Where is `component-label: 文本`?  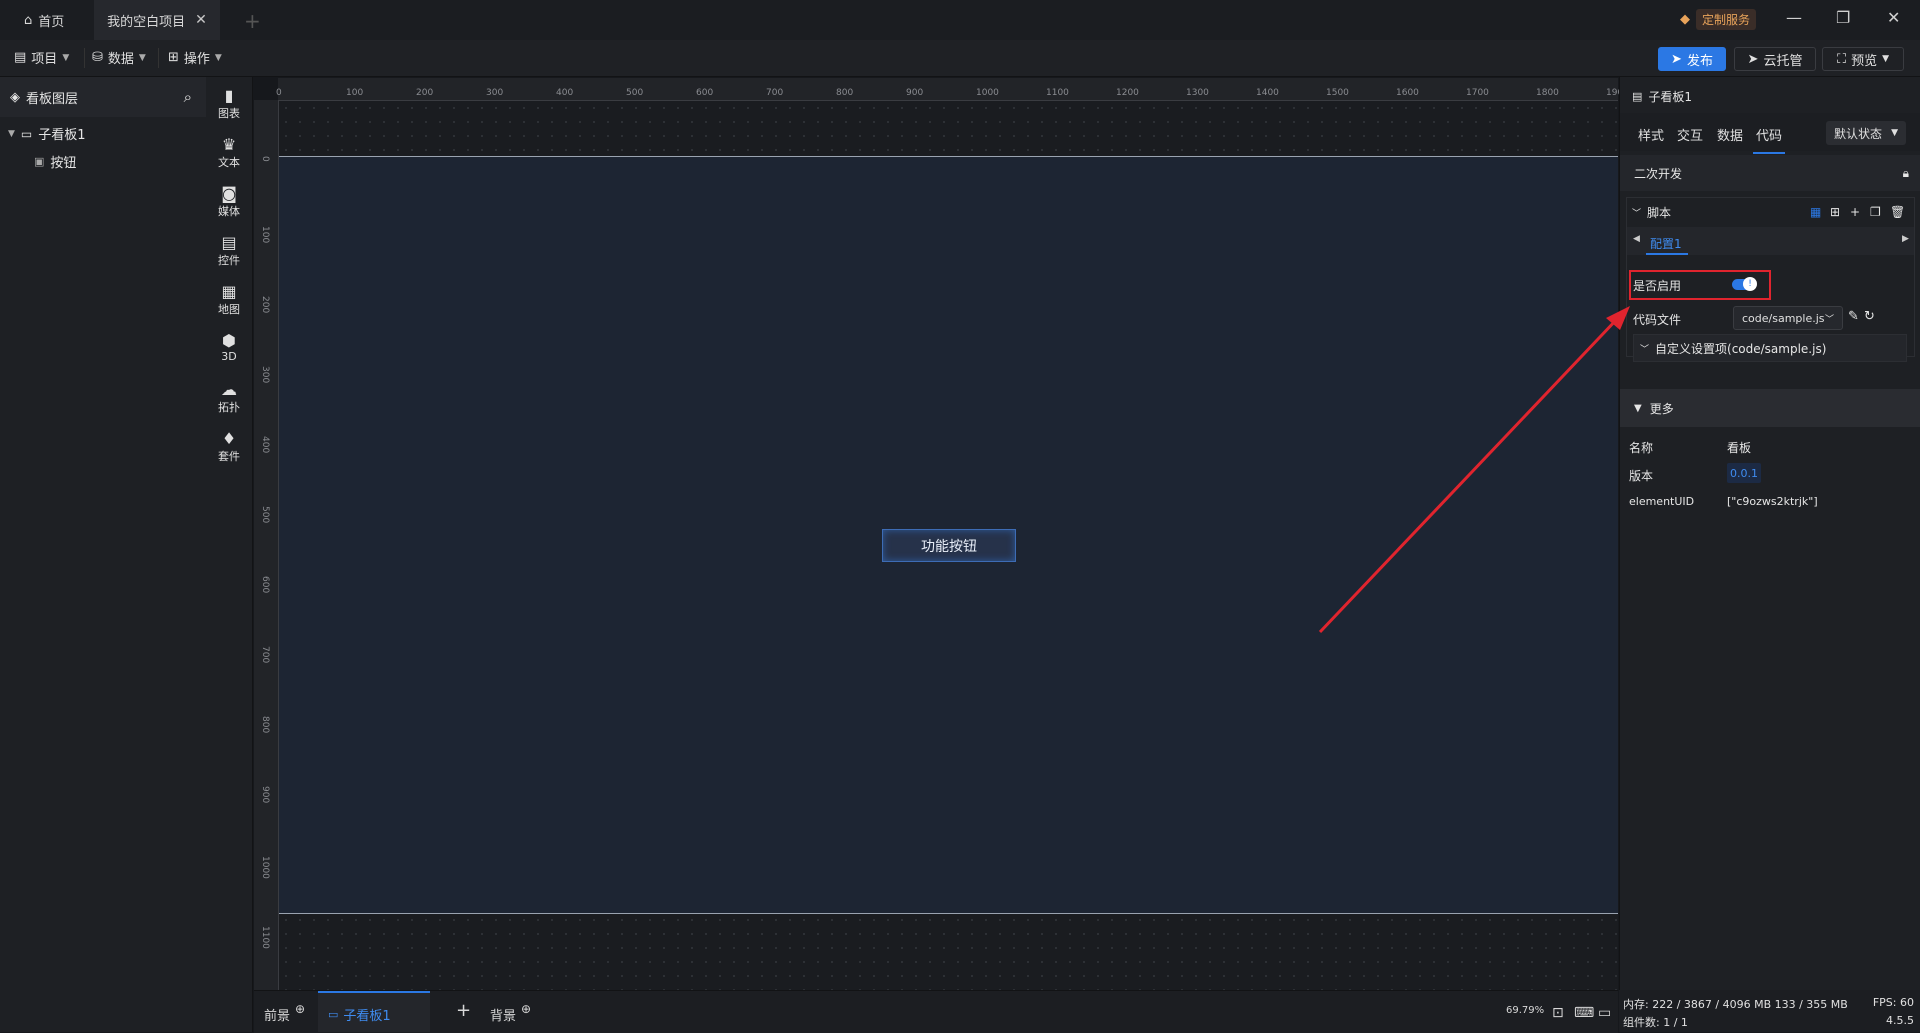
component-label: 文本 is located at coordinates (229, 162).